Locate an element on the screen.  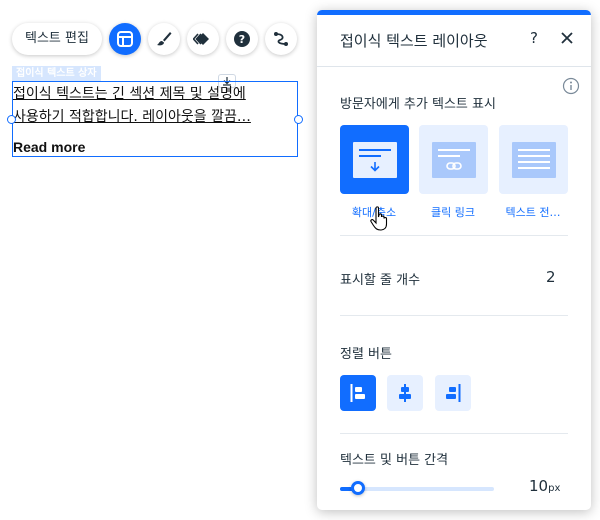
animation-icon is located at coordinates (202, 39).